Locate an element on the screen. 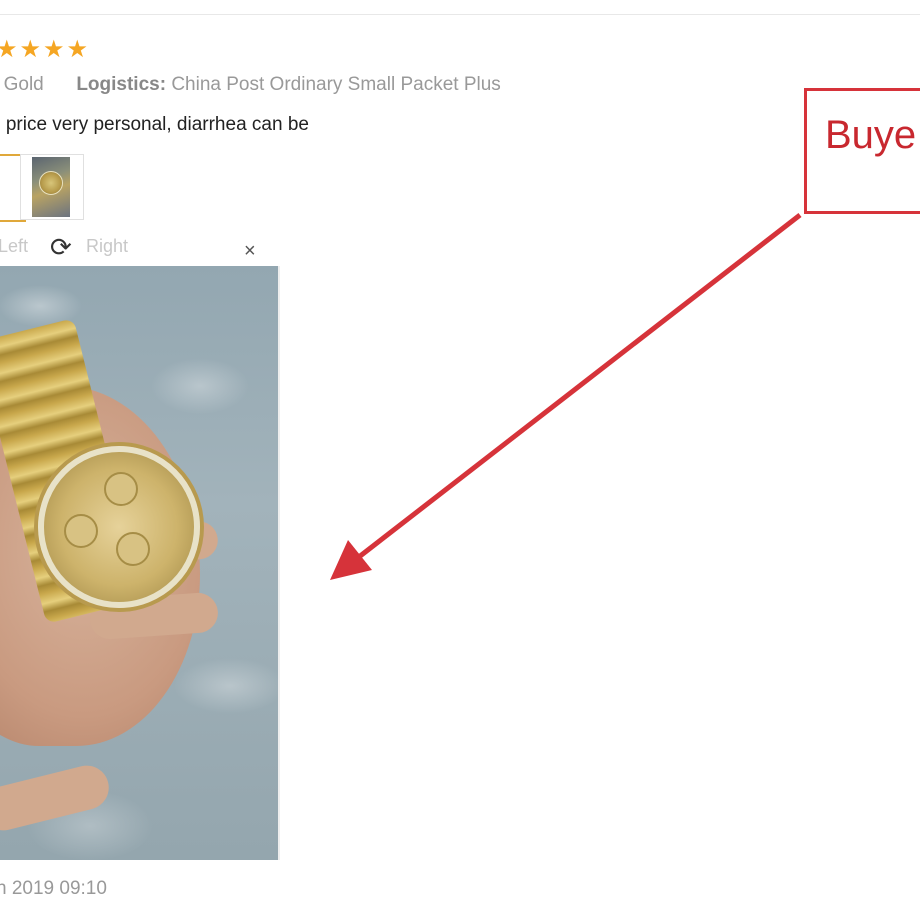 The width and height of the screenshot is (920, 920). review-date: n 2019 09:10 is located at coordinates (53, 888).